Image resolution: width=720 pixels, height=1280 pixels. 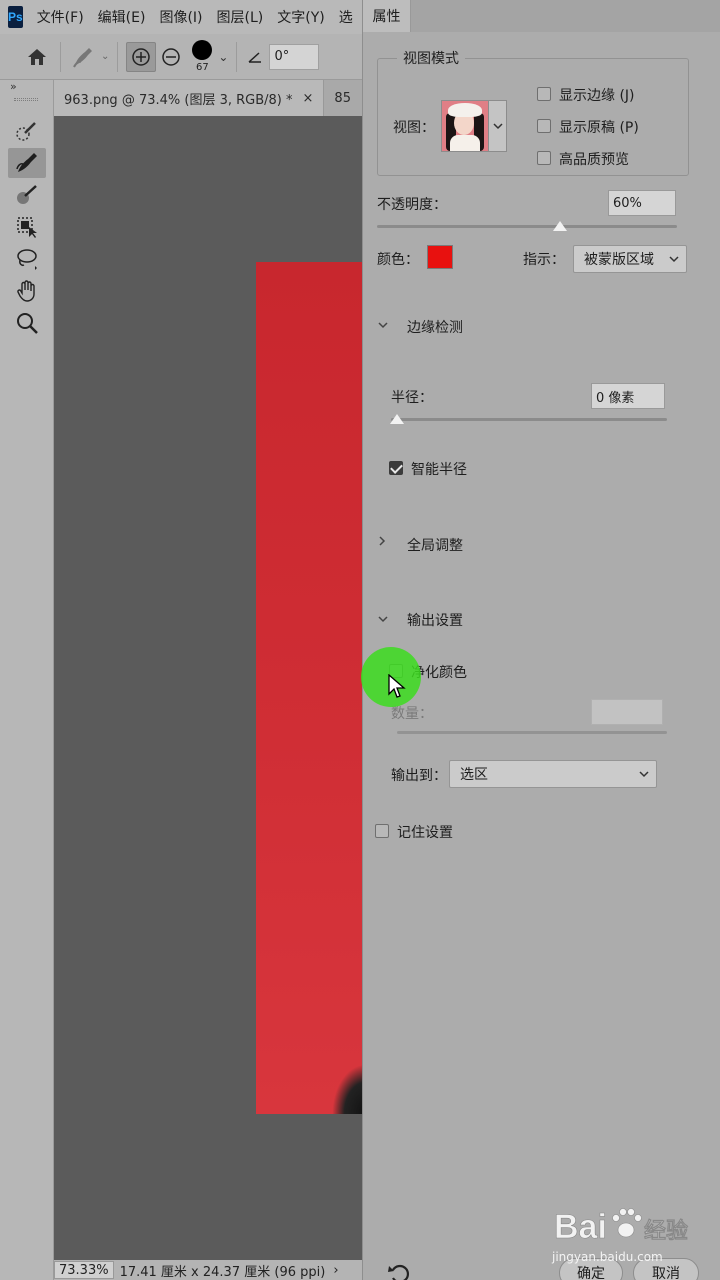 I want to click on view-thumbnail, so click(x=465, y=126).